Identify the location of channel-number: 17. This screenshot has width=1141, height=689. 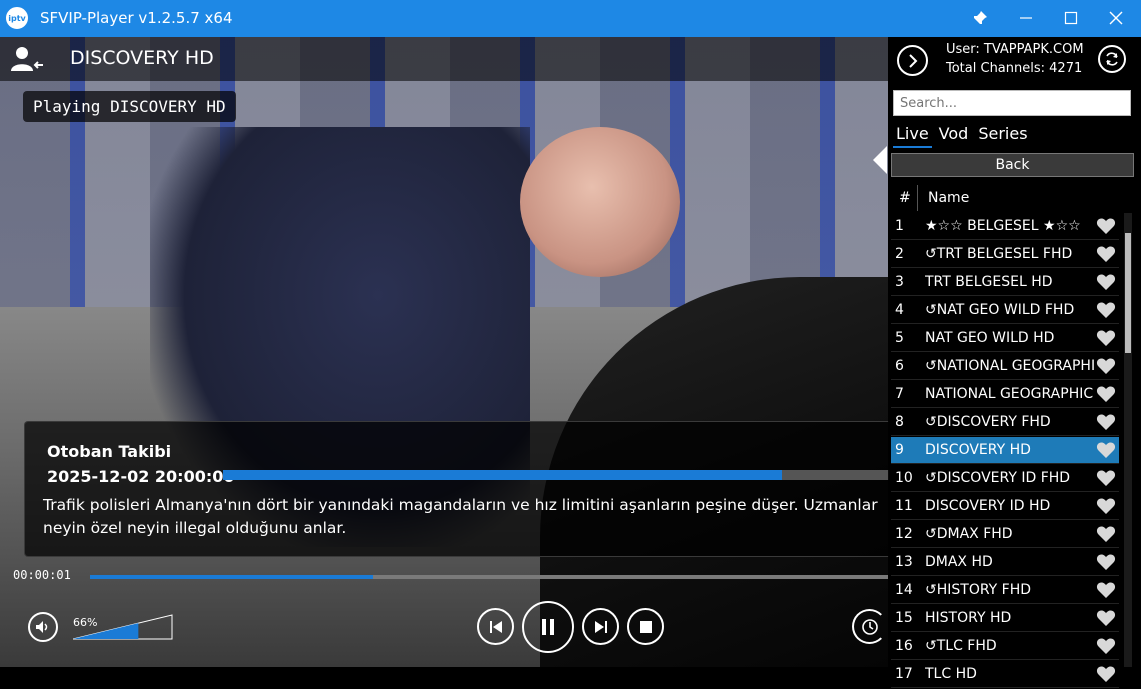
(904, 674).